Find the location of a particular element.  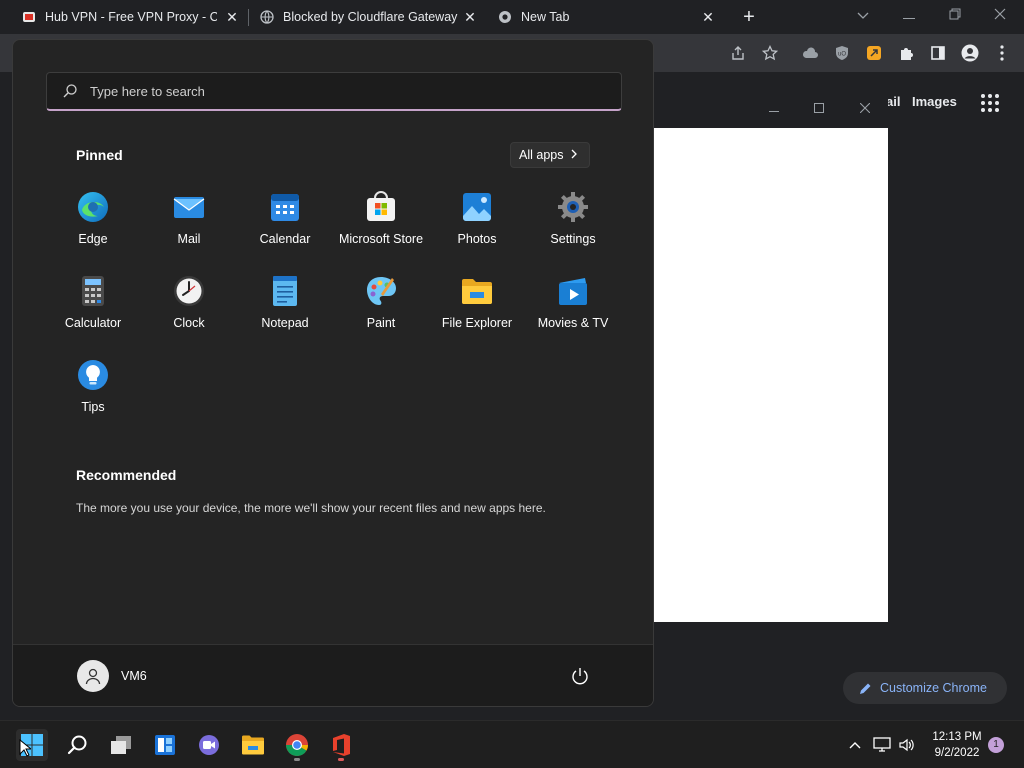

pinned-app-edge: Edge is located at coordinates (93, 225).